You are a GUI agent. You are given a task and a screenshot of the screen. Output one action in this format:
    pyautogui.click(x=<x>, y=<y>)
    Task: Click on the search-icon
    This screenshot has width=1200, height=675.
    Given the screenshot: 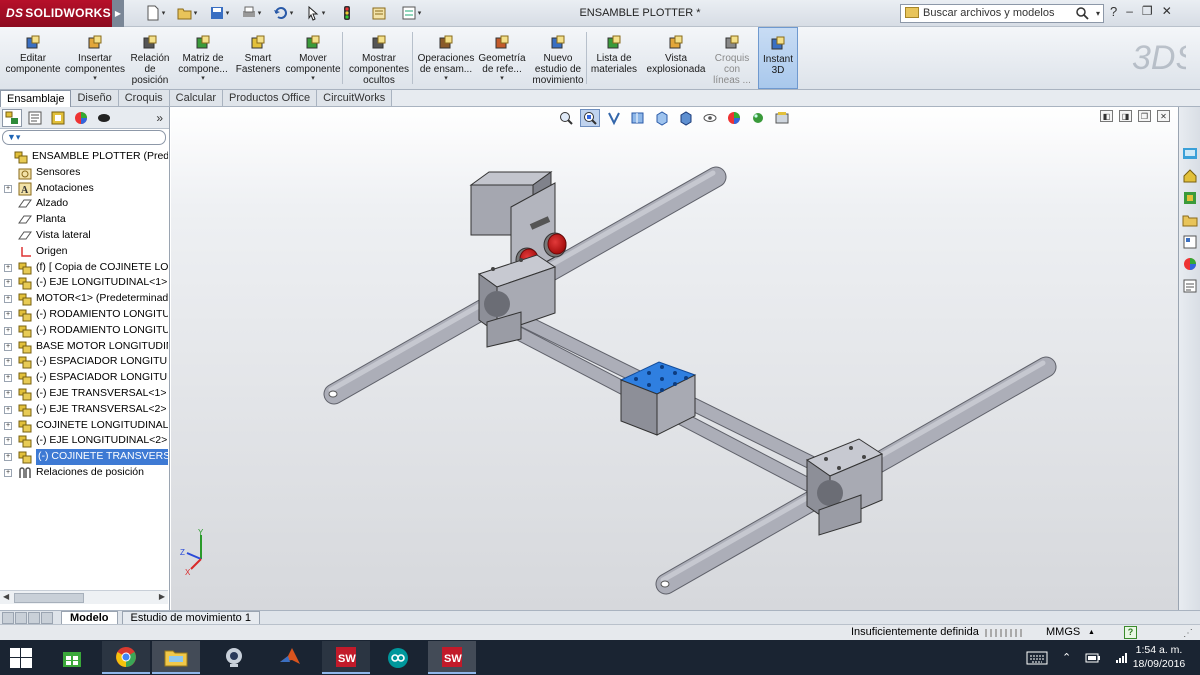 What is the action you would take?
    pyautogui.click(x=1082, y=16)
    